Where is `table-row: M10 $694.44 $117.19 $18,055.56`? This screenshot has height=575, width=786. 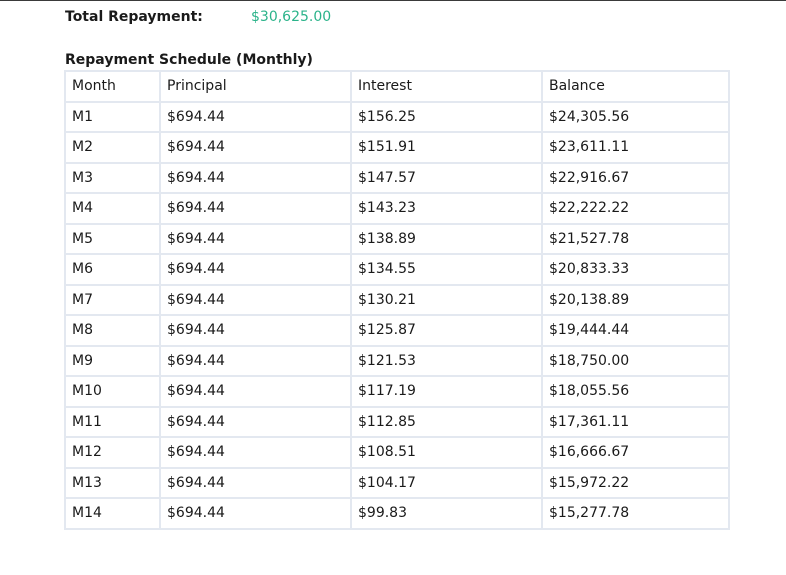 table-row: M10 $694.44 $117.19 $18,055.56 is located at coordinates (397, 391).